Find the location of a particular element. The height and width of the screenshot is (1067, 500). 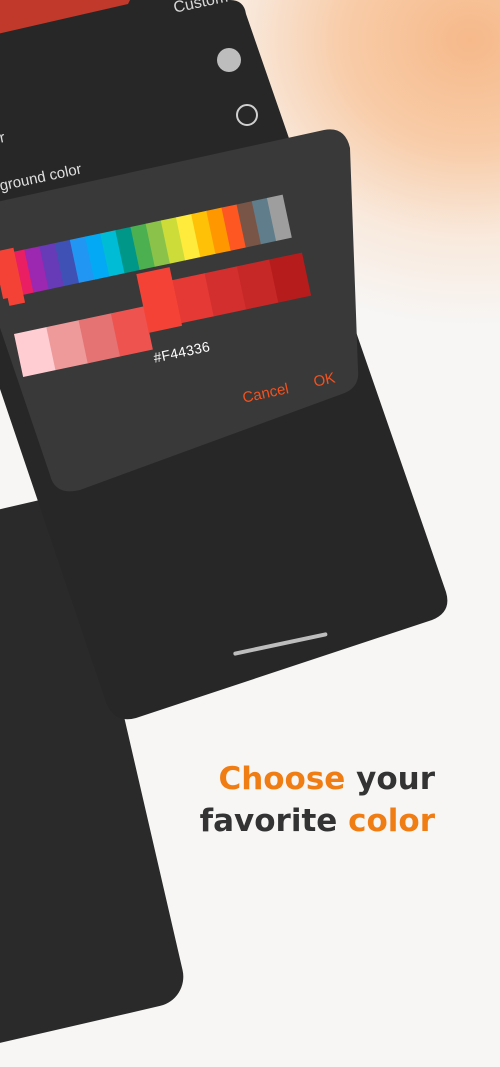

headline: Choose your favorite color is located at coordinates (317, 800).